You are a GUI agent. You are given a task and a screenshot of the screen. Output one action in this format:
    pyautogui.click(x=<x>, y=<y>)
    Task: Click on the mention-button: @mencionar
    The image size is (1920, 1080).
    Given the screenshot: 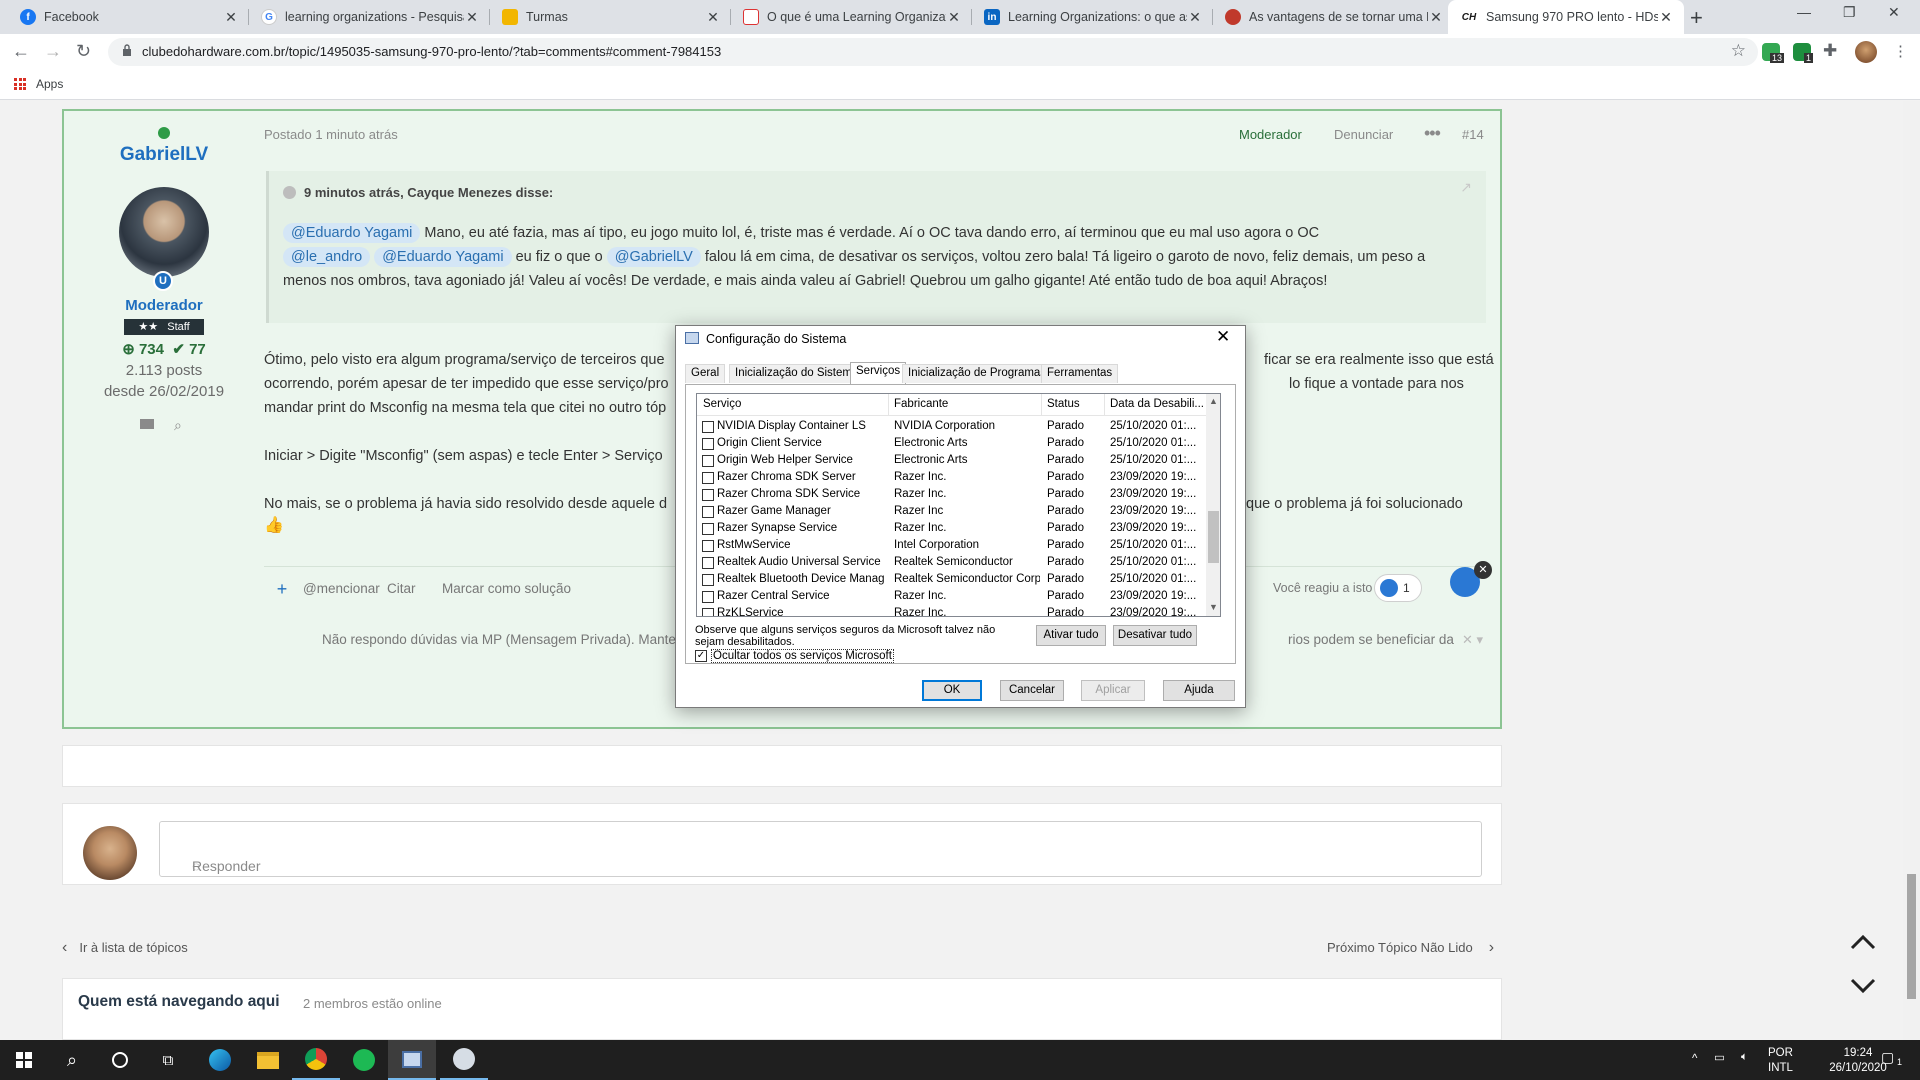 What is the action you would take?
    pyautogui.click(x=341, y=588)
    